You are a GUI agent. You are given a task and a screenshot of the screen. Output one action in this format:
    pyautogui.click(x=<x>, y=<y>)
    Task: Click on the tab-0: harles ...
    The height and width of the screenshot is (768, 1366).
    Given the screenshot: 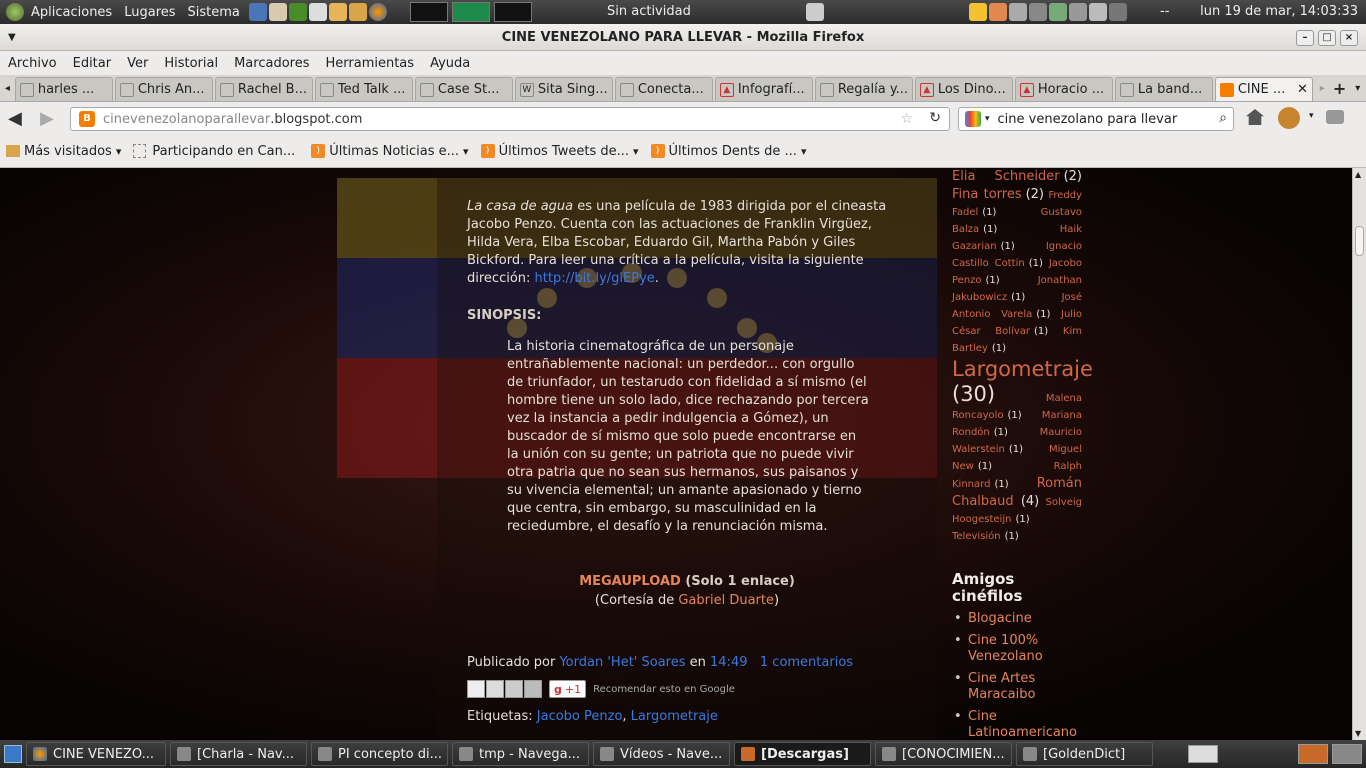 What is the action you would take?
    pyautogui.click(x=63, y=89)
    